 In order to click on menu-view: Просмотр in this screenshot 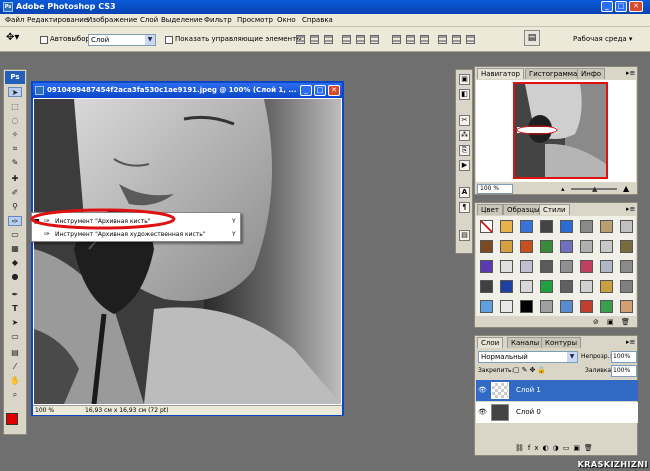, I will do `click(255, 20)`.